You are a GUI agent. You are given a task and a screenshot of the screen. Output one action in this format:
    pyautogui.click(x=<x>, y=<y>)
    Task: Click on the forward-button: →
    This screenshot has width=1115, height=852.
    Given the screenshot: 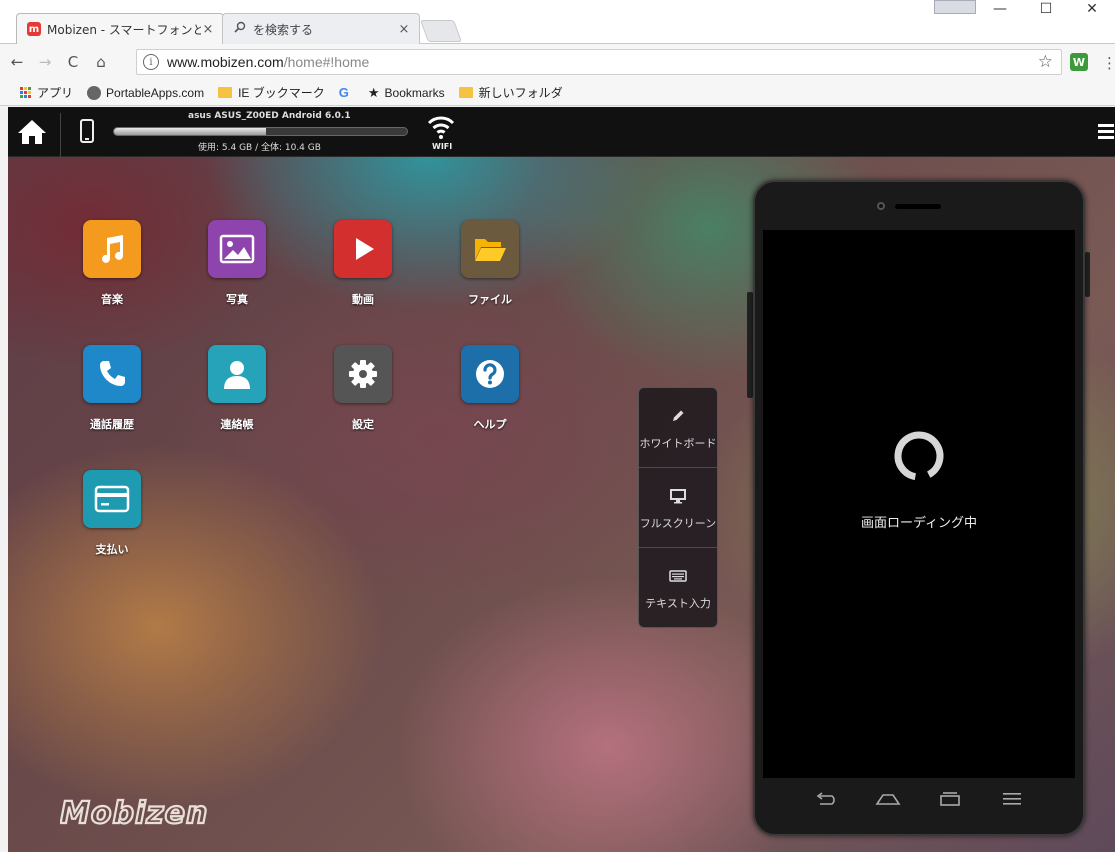 What is the action you would take?
    pyautogui.click(x=45, y=62)
    